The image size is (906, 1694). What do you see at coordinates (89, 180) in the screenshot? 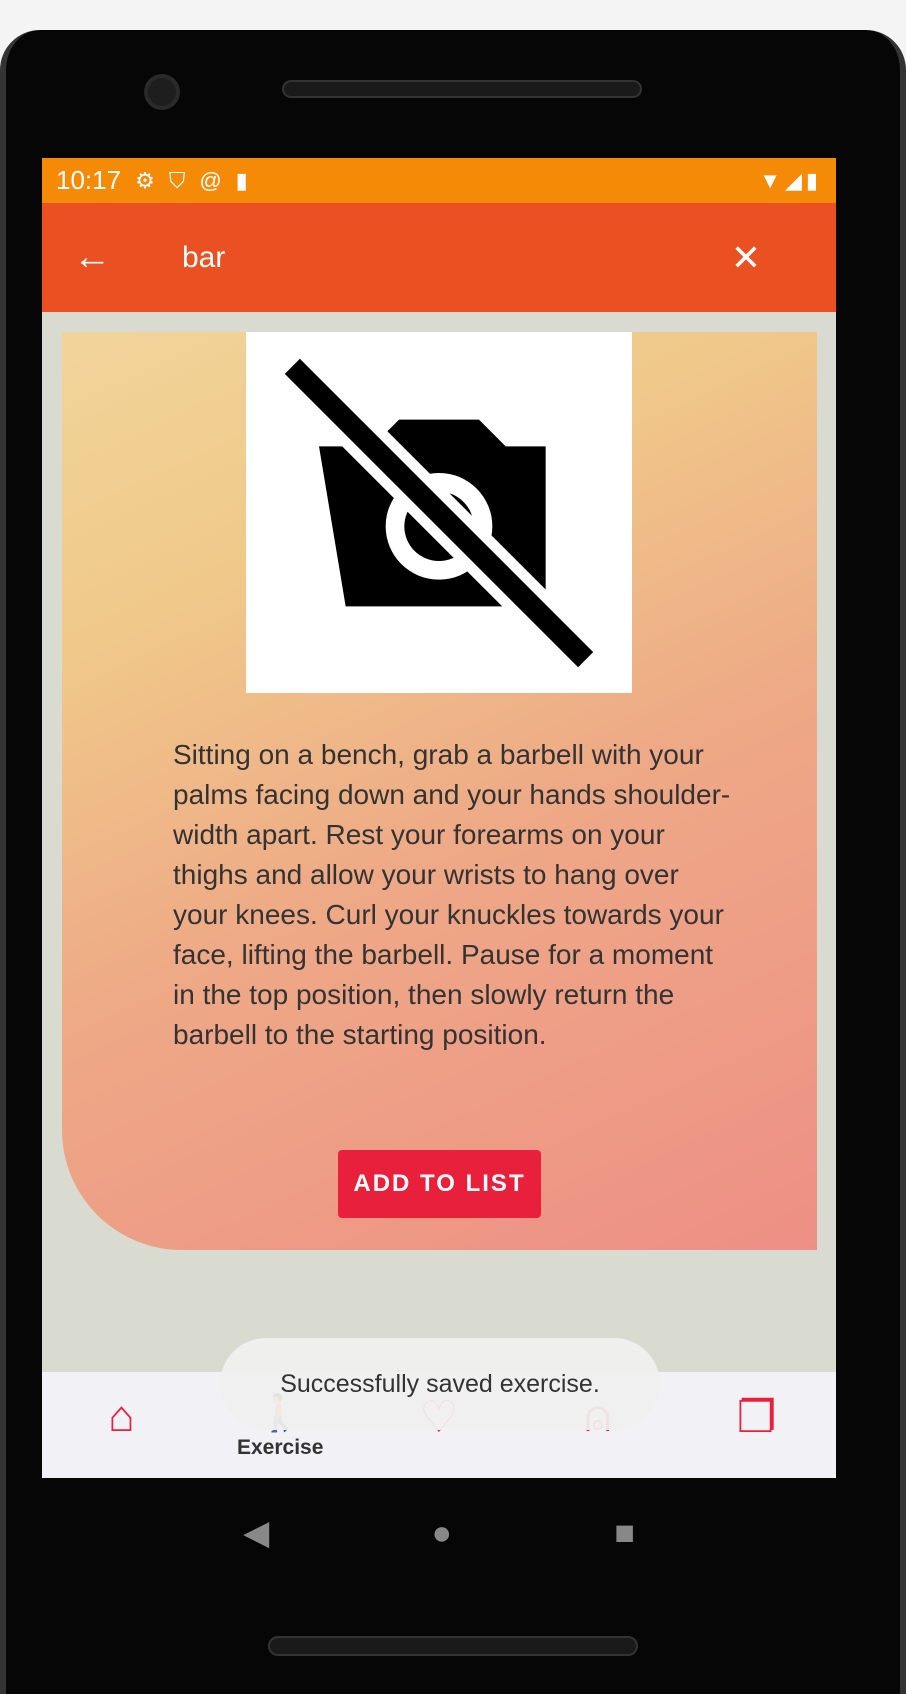
I see `status-time: 10:17` at bounding box center [89, 180].